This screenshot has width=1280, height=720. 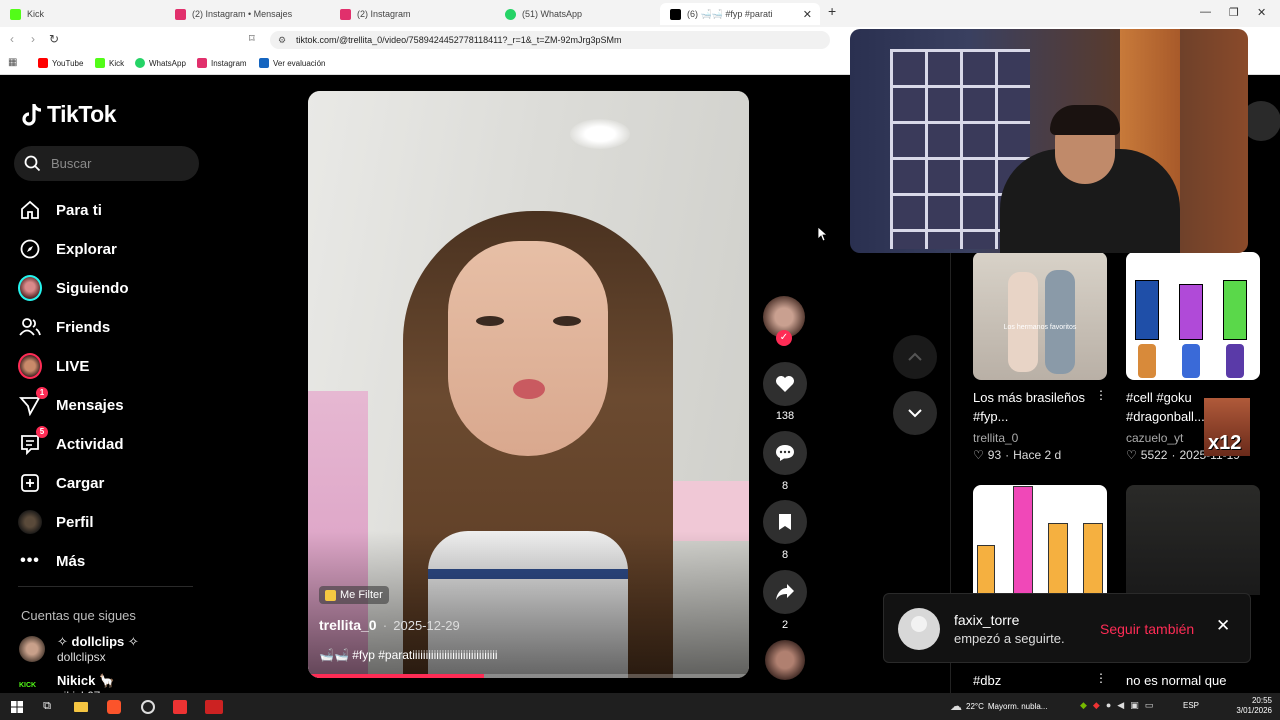 I want to click on like-button, so click(x=785, y=384).